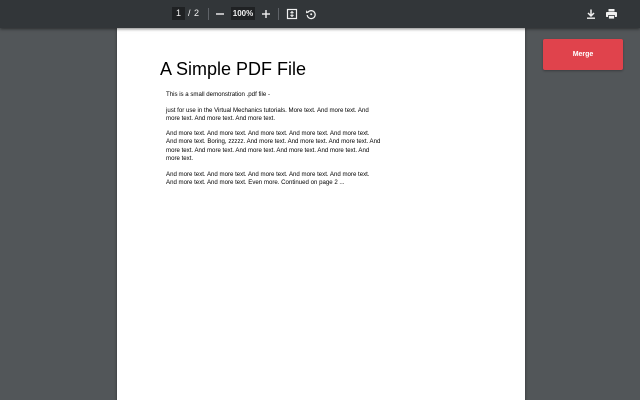 The height and width of the screenshot is (400, 640). I want to click on print-icon, so click(611, 14).